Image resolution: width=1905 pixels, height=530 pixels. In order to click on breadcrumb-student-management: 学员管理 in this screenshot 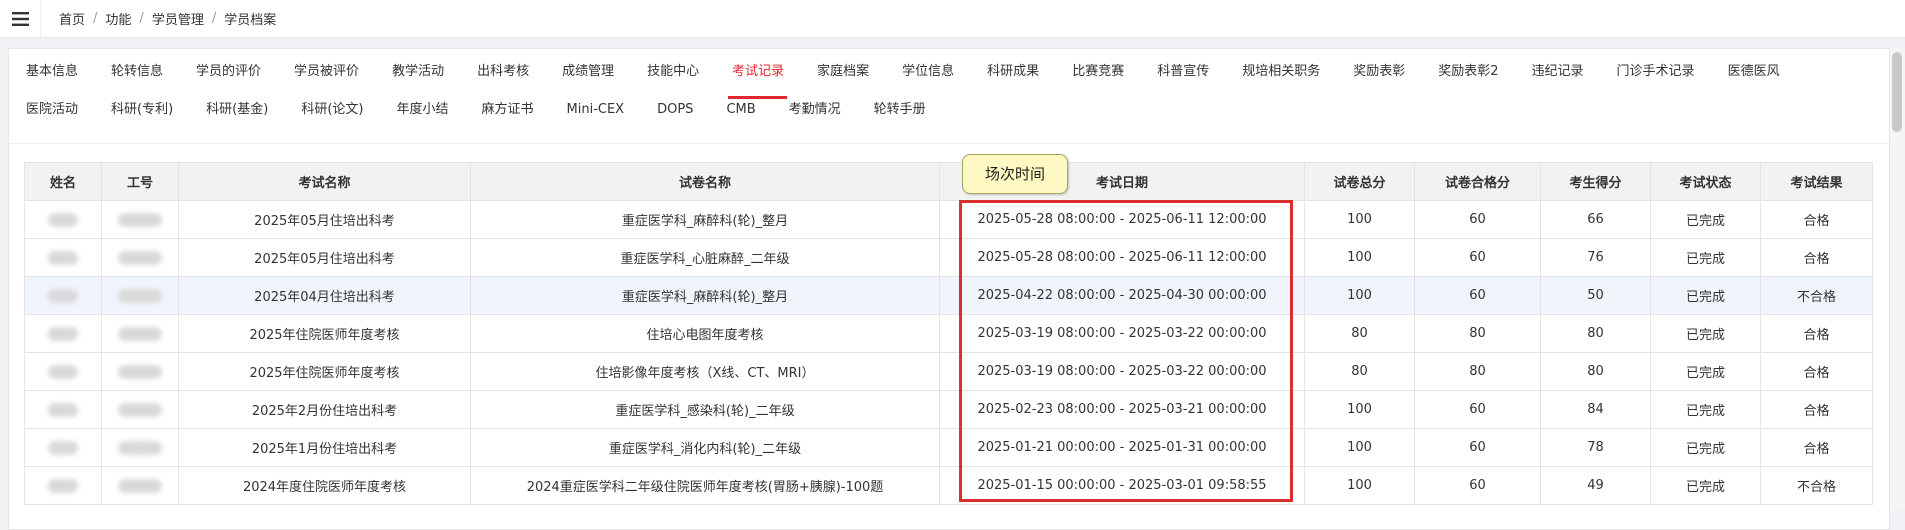, I will do `click(178, 18)`.